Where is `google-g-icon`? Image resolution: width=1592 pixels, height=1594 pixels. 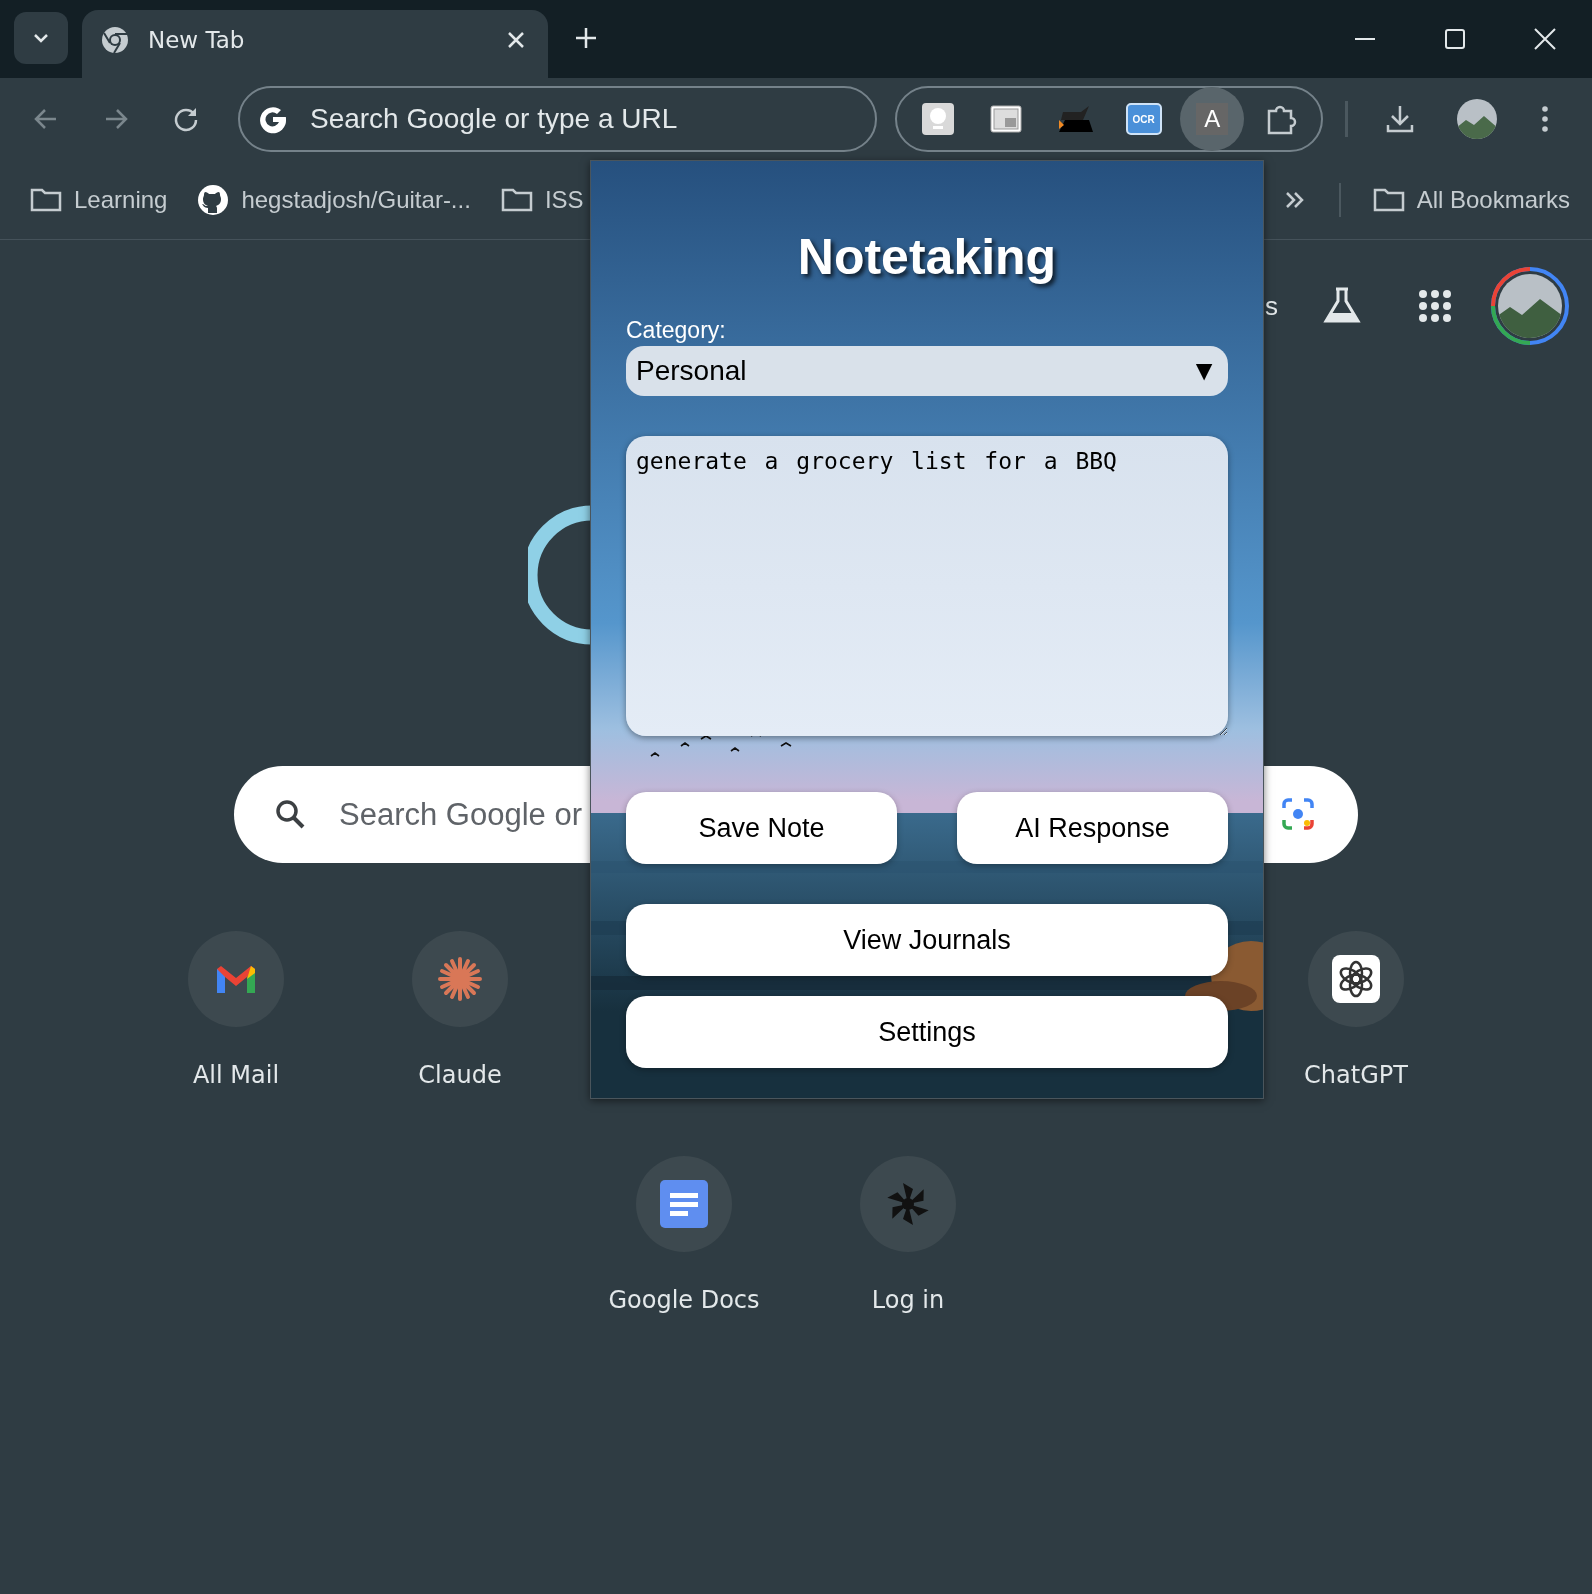 google-g-icon is located at coordinates (272, 119).